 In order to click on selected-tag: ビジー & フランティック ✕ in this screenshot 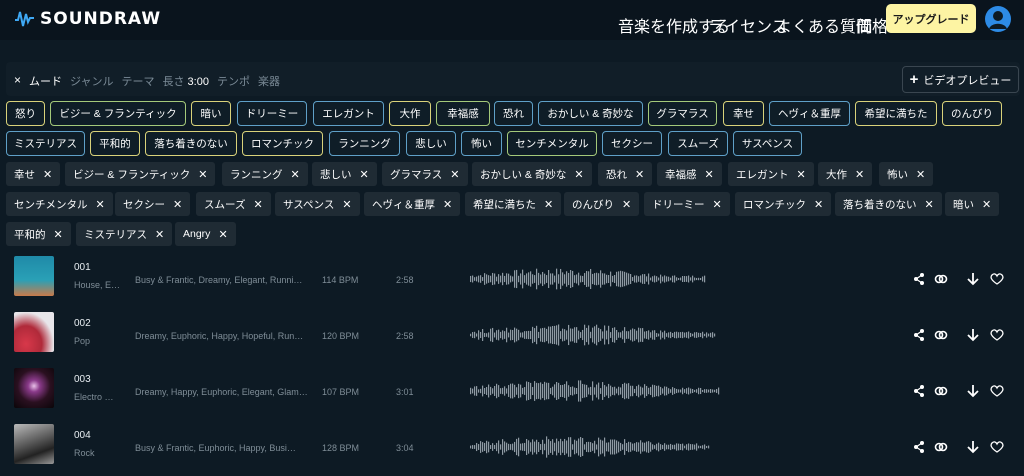, I will do `click(140, 174)`.